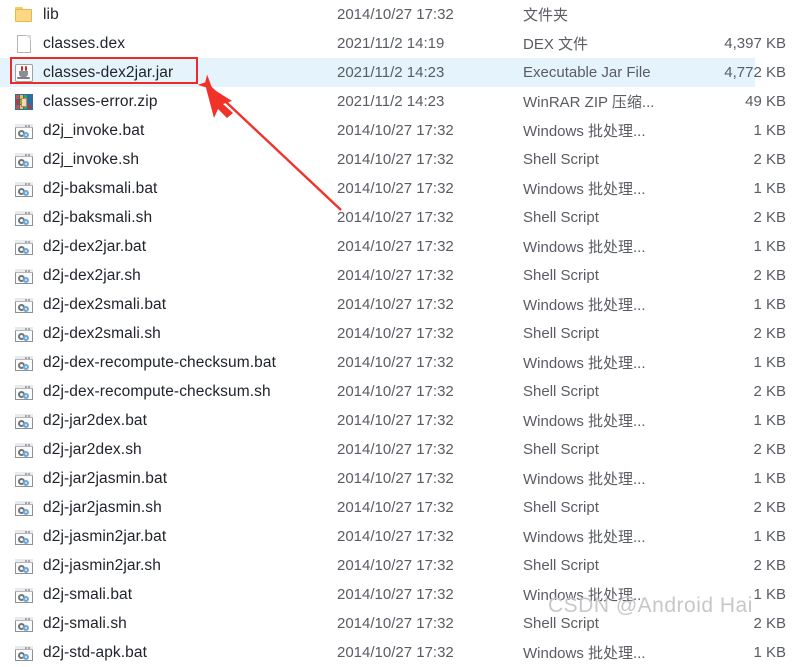 This screenshot has height=667, width=811. I want to click on table-row: classes.dex 2021/11/2 14:19 DEX 文件 4,397 KB, so click(405, 43).